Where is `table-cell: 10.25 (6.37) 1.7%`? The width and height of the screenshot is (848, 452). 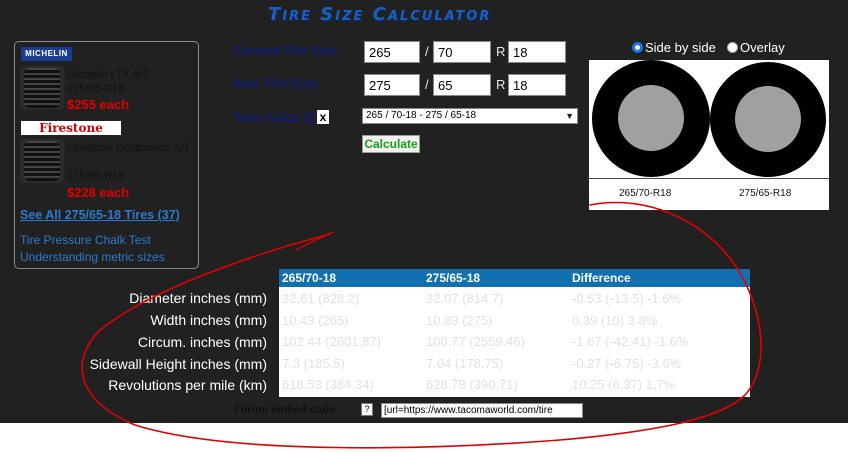
table-cell: 10.25 (6.37) 1.7% is located at coordinates (624, 384).